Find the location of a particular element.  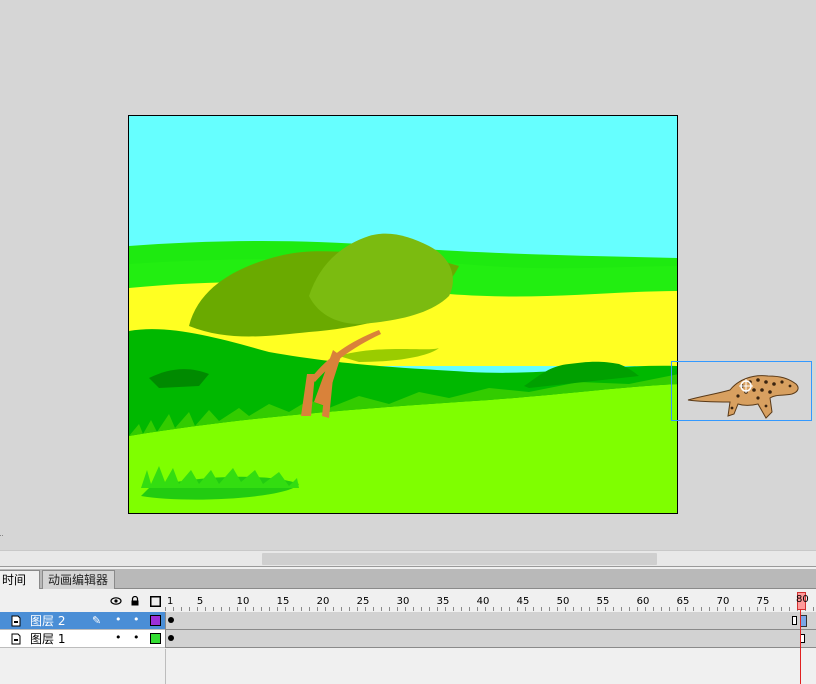

frame-label: 1 is located at coordinates (170, 601).